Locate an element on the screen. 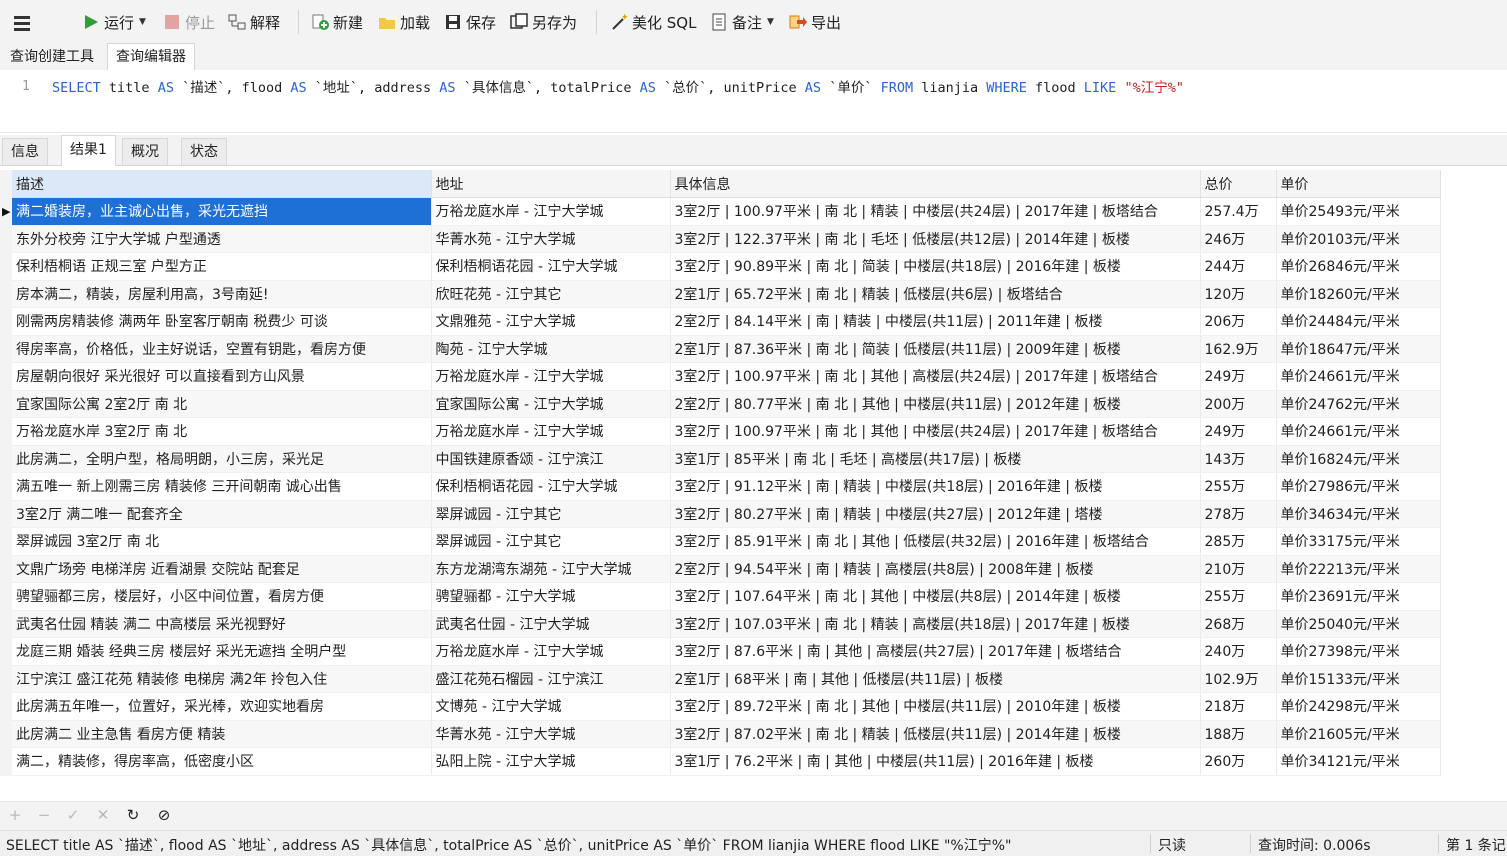 This screenshot has height=856, width=1507. cell-details: 3室1厅 | 85平米 | 南 北 | 毛坯 | 高楼层(共17层) | 板楼 is located at coordinates (935, 459).